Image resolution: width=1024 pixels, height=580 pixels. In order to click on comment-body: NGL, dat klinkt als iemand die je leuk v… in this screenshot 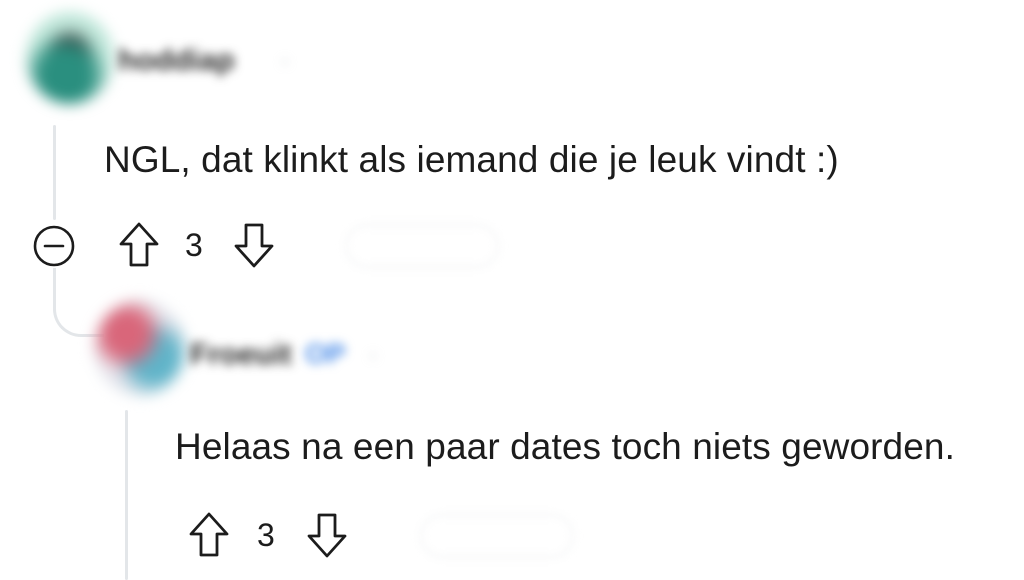, I will do `click(471, 159)`.